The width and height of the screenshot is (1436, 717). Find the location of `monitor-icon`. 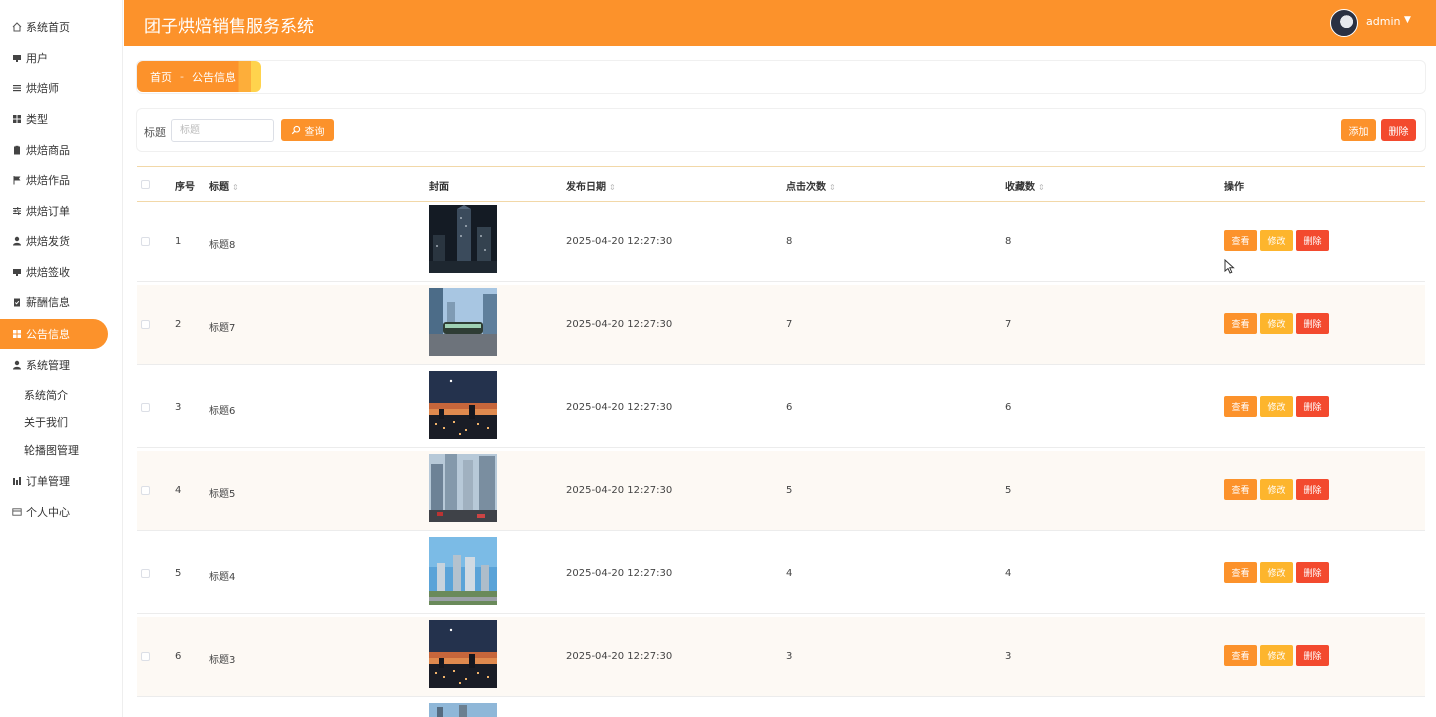

monitor-icon is located at coordinates (17, 272).